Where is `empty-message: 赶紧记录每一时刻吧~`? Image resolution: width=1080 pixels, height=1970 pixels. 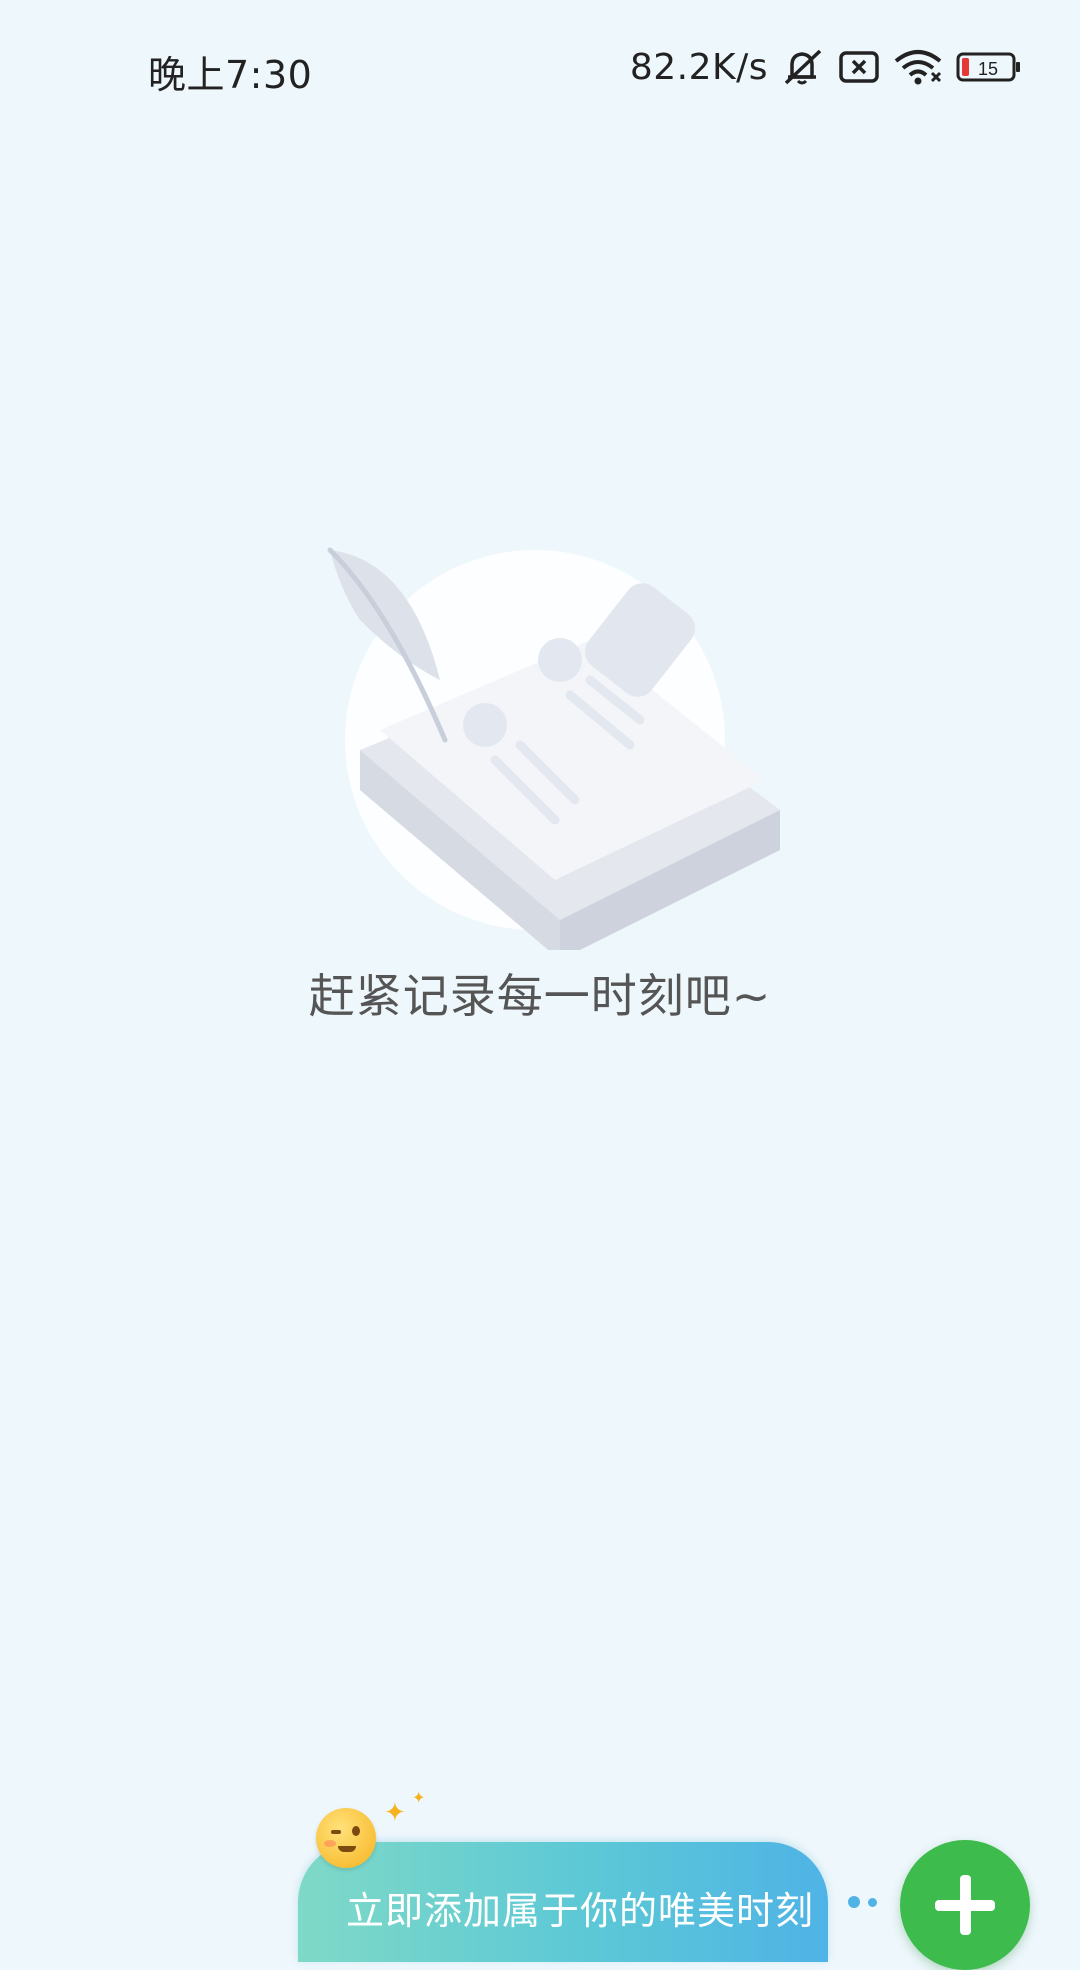
empty-message: 赶紧记录每一时刻吧~ is located at coordinates (540, 996).